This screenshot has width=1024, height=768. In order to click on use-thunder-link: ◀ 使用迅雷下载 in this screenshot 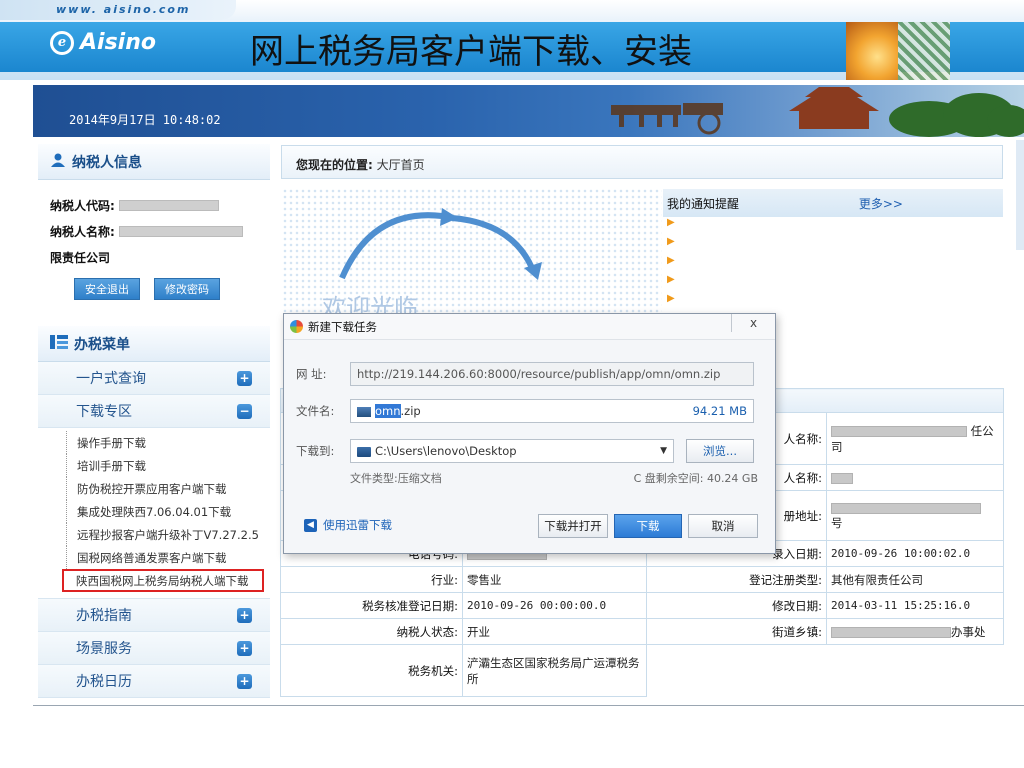, I will do `click(348, 525)`.